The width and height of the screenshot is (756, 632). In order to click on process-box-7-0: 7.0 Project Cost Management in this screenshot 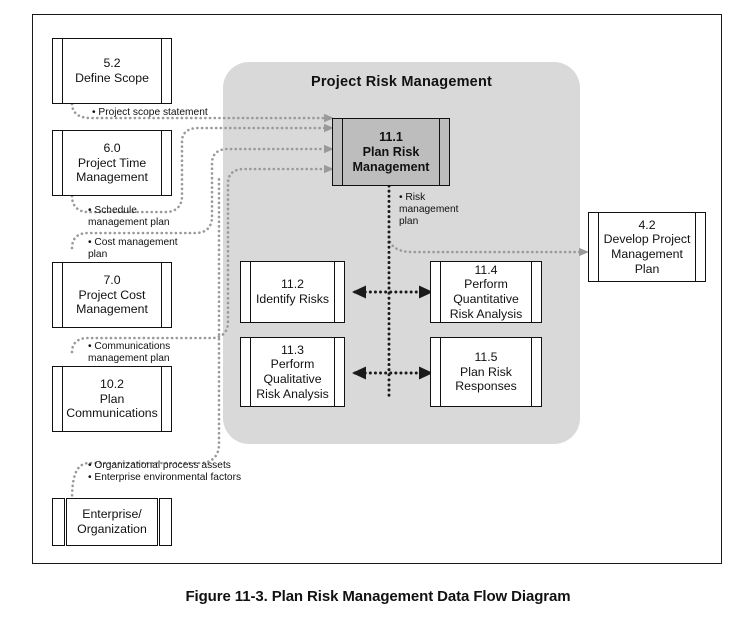, I will do `click(112, 295)`.